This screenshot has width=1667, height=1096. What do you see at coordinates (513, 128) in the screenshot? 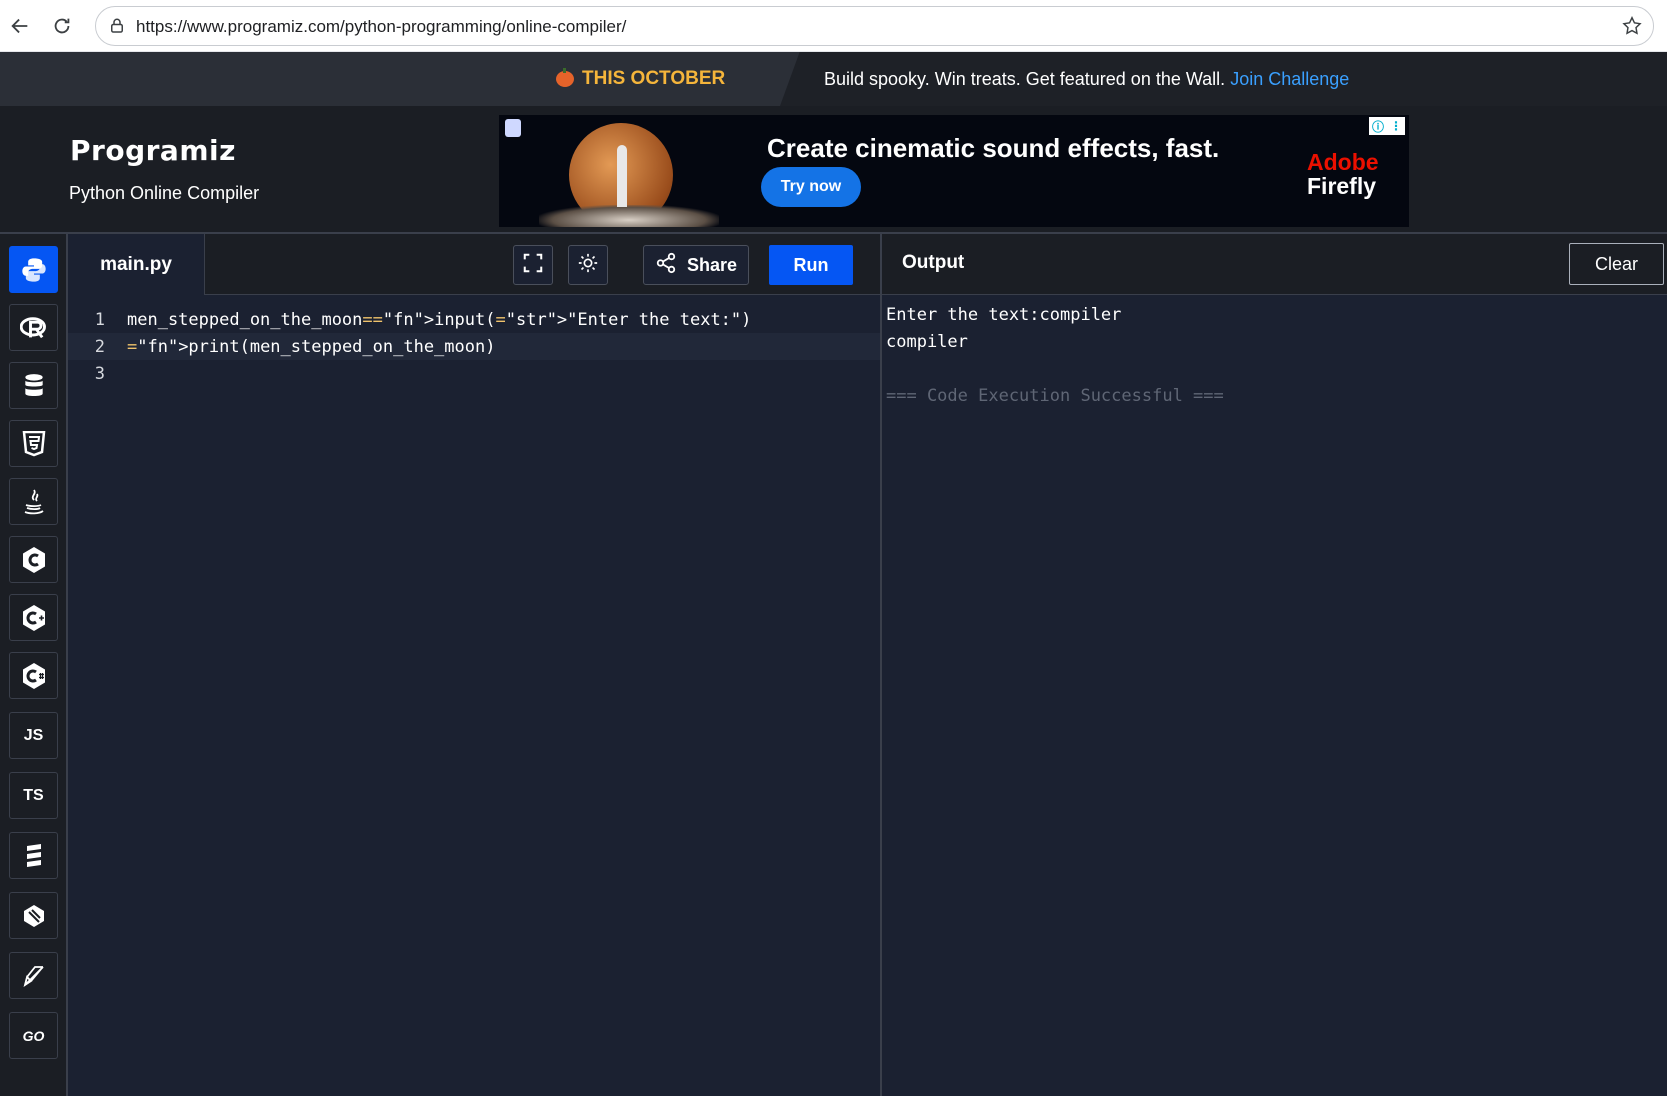
I see `ad-shield-icon` at bounding box center [513, 128].